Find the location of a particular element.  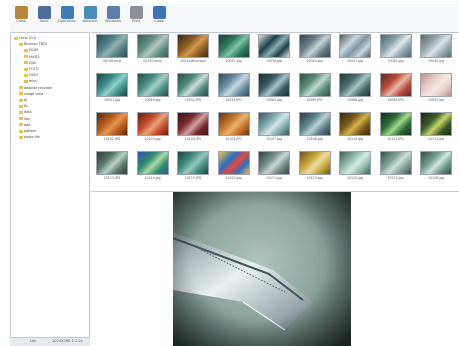

tree-item: DiGH is located at coordinates (31, 75).